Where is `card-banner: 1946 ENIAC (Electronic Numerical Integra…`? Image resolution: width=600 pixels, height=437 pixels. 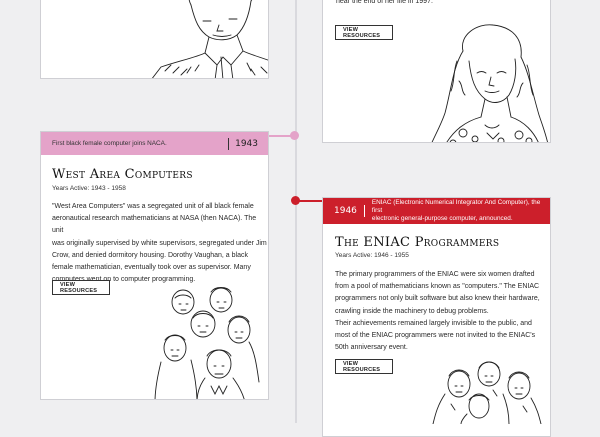
card-banner: 1946 ENIAC (Electronic Numerical Integra… is located at coordinates (436, 211).